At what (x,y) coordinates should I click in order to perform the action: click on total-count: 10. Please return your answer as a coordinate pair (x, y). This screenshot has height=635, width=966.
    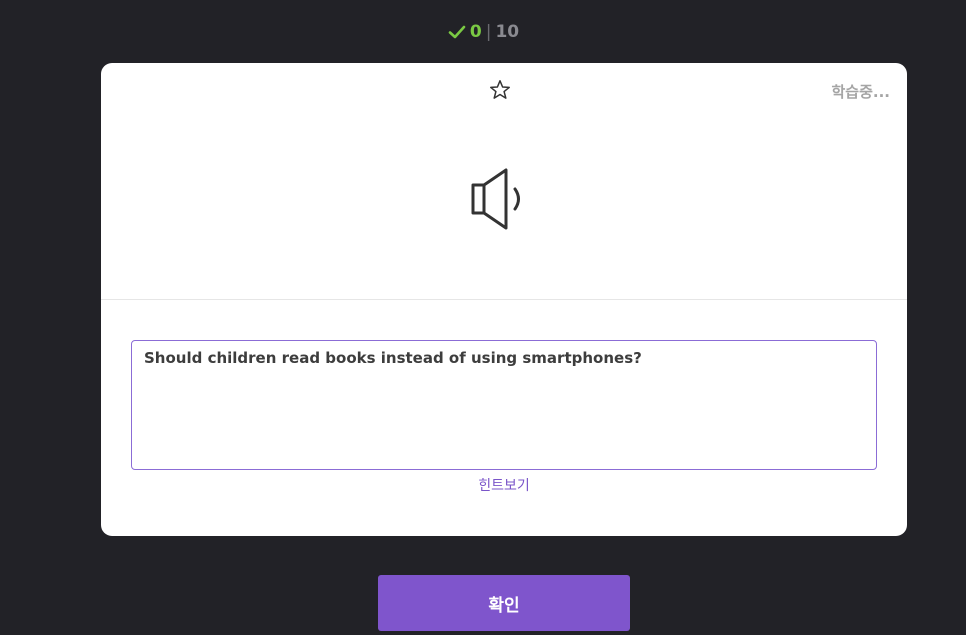
    Looking at the image, I should click on (507, 32).